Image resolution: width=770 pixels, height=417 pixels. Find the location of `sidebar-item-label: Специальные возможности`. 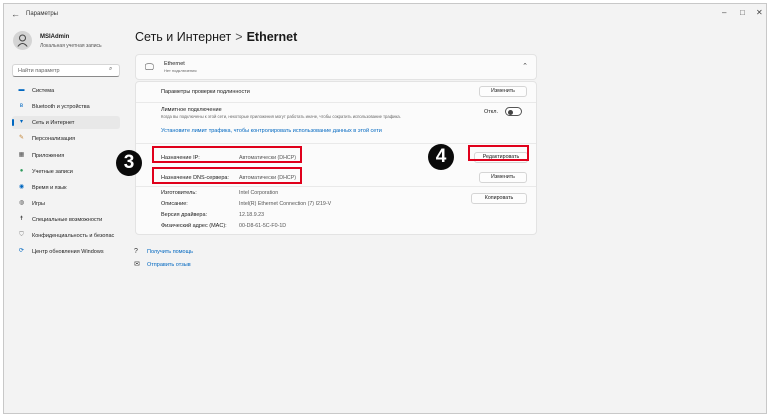

sidebar-item-label: Специальные возможности is located at coordinates (67, 220).